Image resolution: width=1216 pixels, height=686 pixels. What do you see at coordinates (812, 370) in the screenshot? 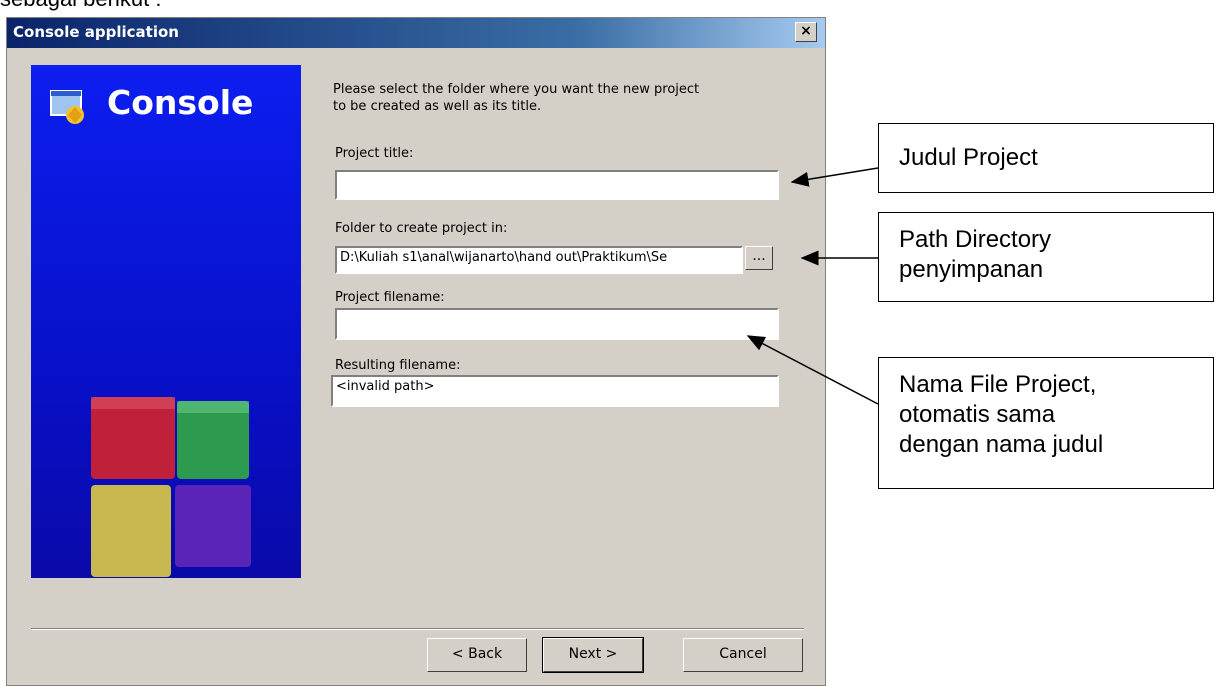
I see `arrow-nama` at bounding box center [812, 370].